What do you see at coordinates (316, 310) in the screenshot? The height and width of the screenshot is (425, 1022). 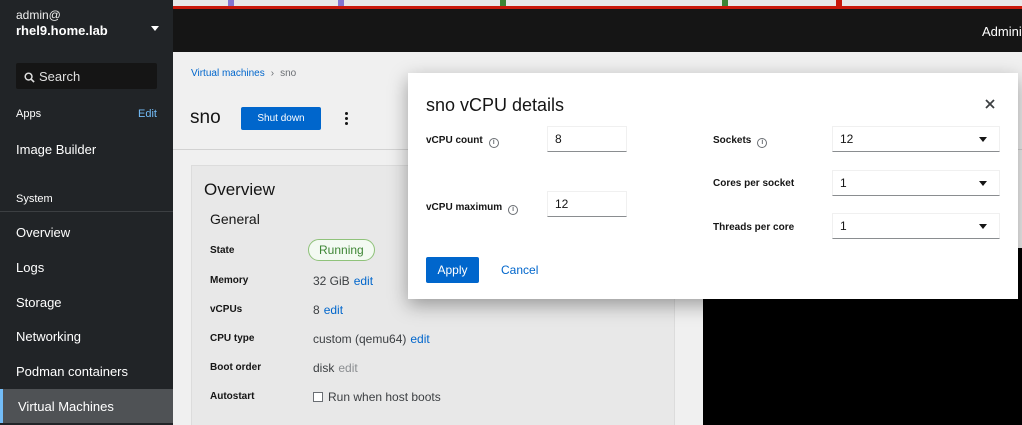 I see `vcpus-value: 8` at bounding box center [316, 310].